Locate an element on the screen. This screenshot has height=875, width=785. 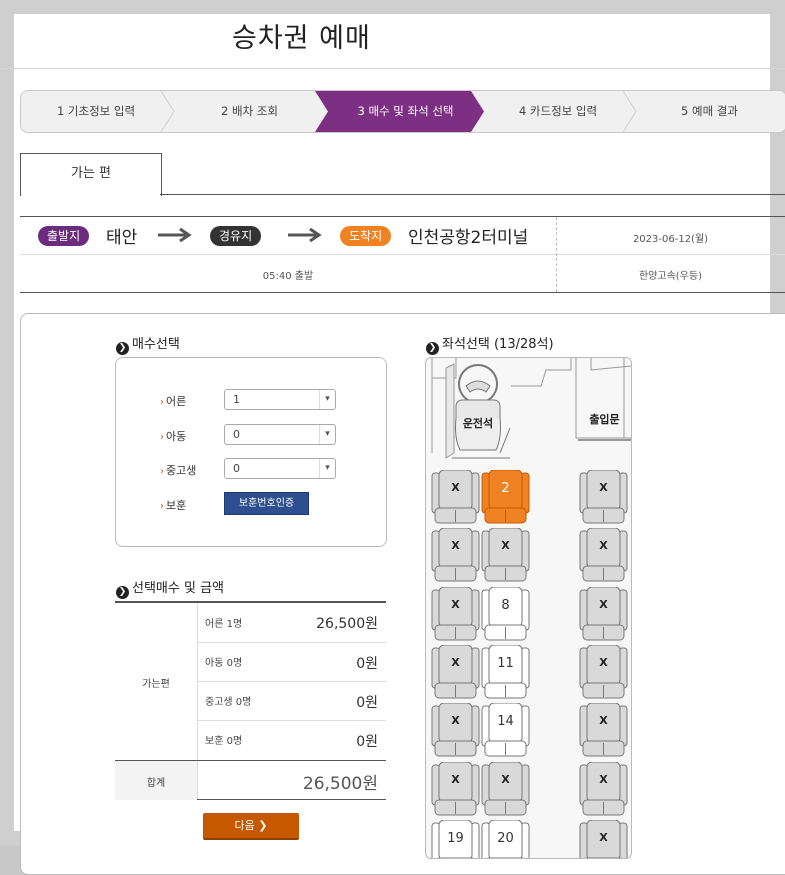
seat-number: 20 is located at coordinates (505, 838).